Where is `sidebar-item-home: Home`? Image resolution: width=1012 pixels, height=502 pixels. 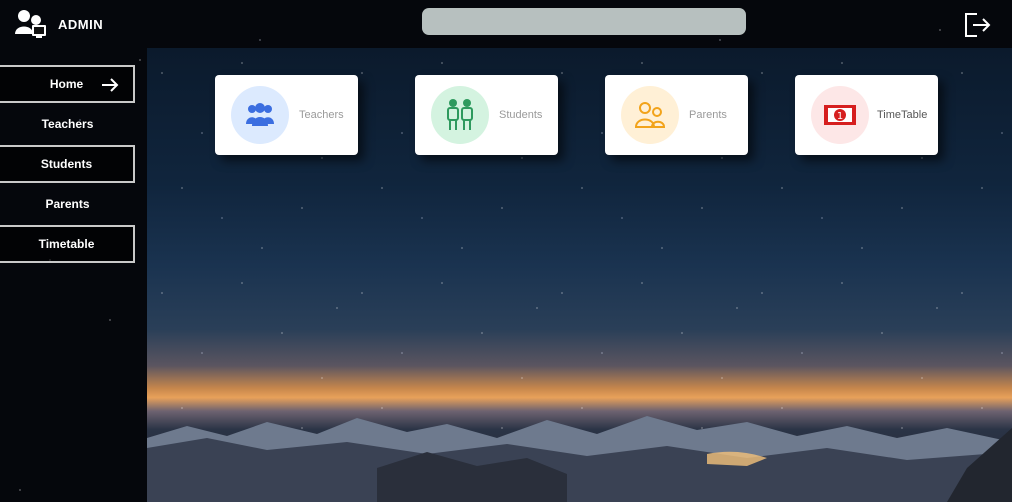 sidebar-item-home: Home is located at coordinates (67, 84).